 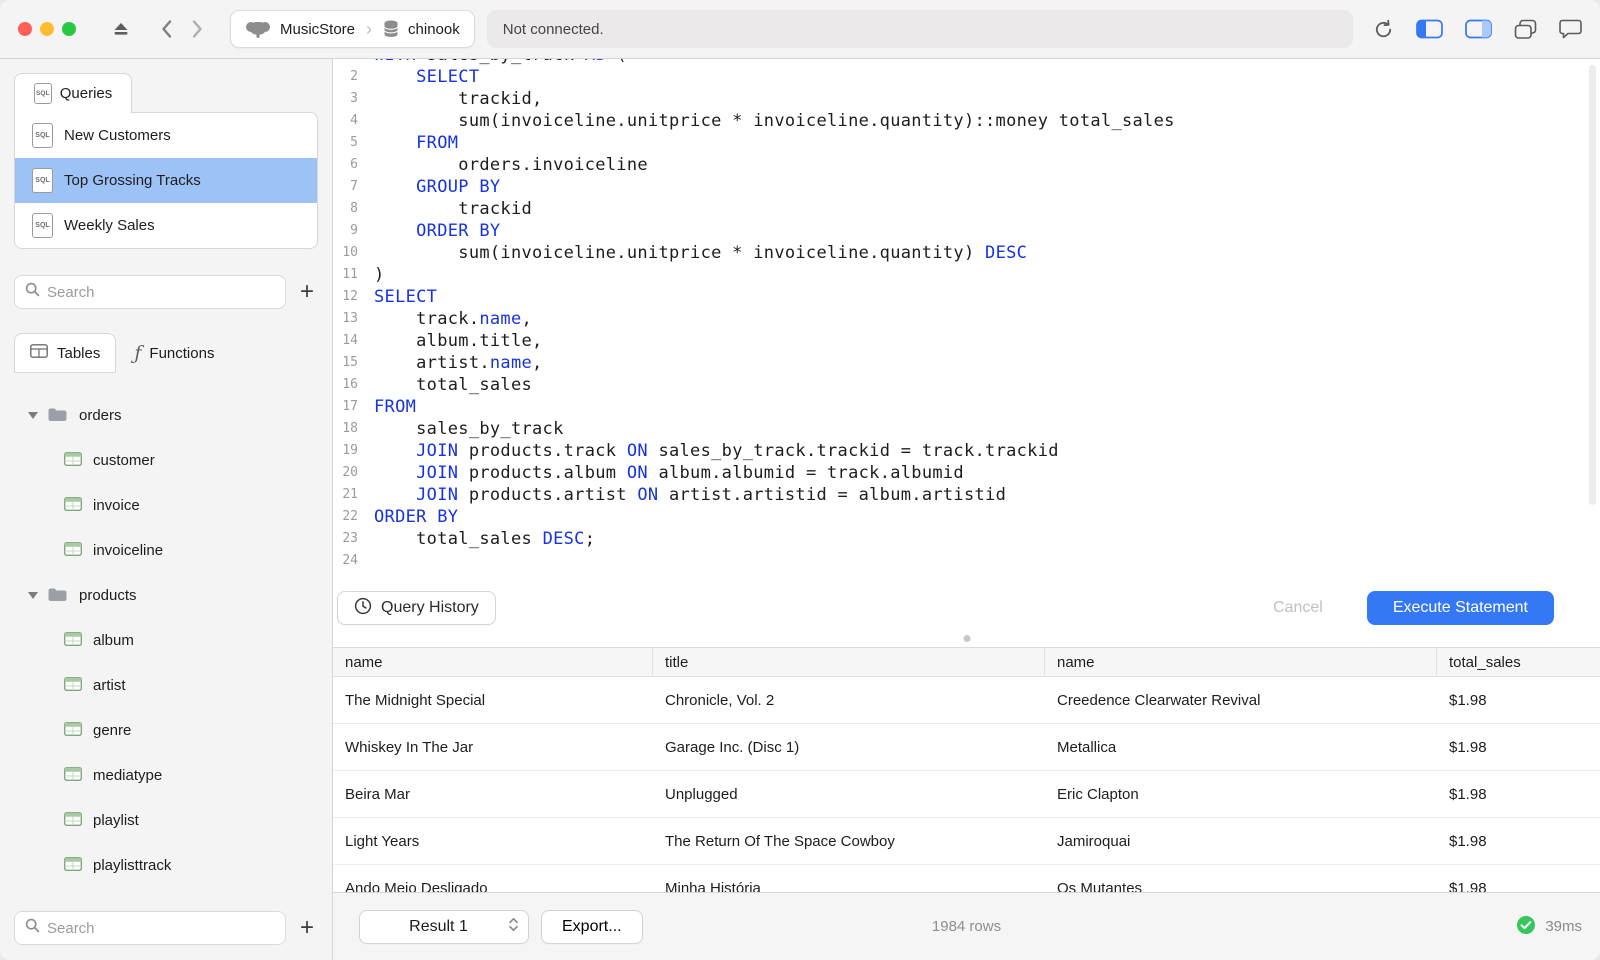 I want to click on table-cell: Garage Inc. (Disc 1), so click(x=732, y=747).